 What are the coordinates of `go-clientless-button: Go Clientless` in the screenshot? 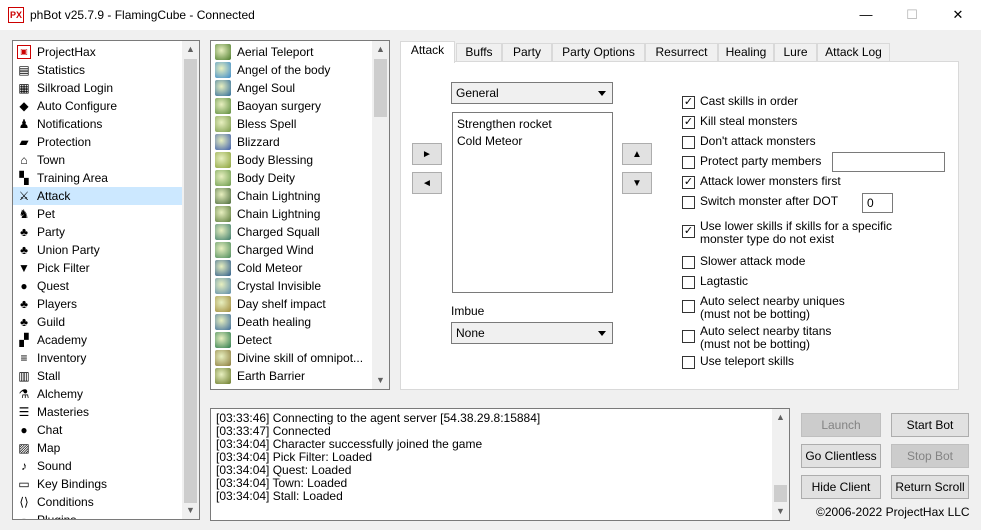 It's located at (841, 456).